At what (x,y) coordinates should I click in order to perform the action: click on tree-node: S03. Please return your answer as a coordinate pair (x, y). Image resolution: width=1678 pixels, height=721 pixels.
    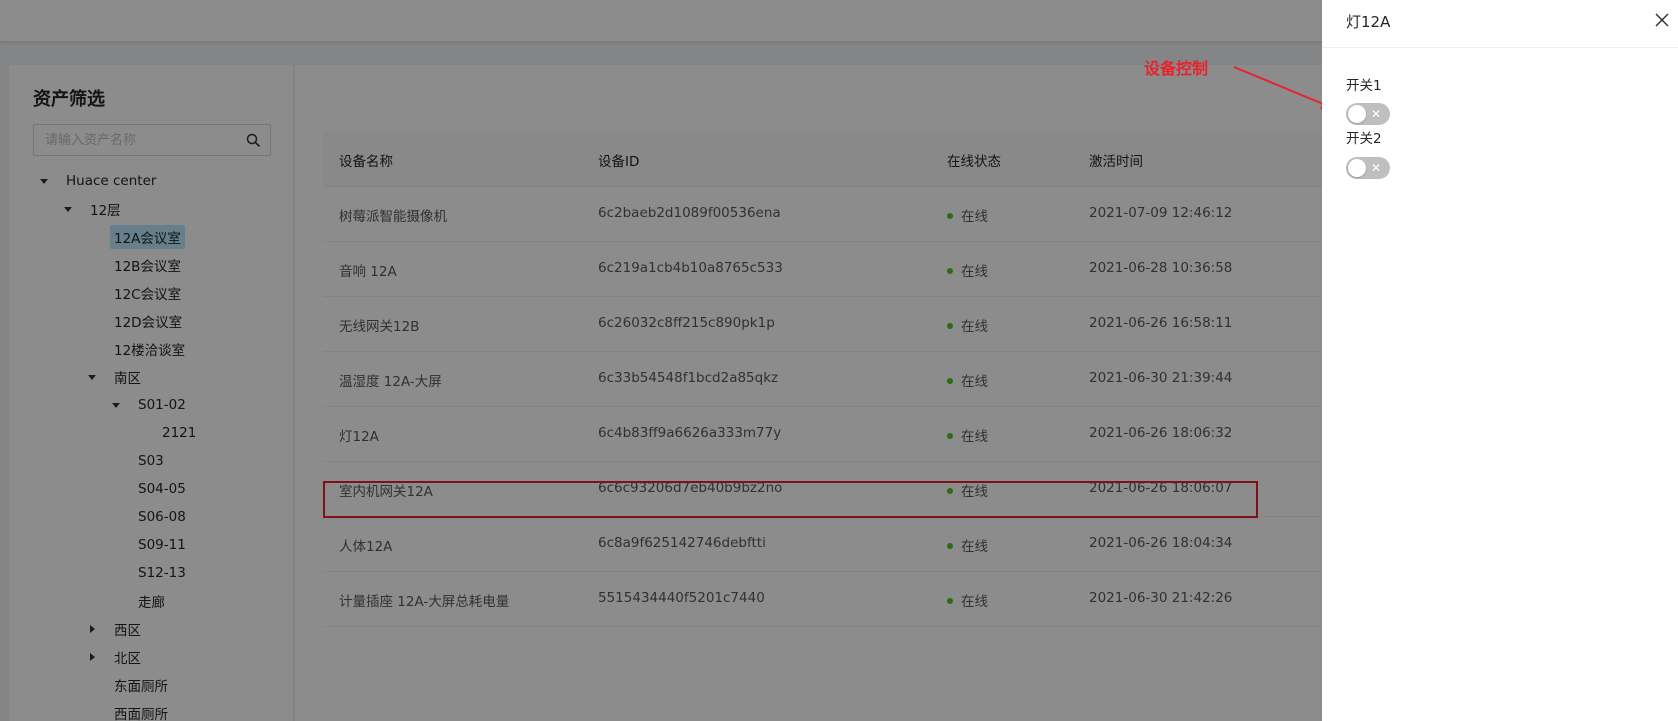
    Looking at the image, I should click on (139, 461).